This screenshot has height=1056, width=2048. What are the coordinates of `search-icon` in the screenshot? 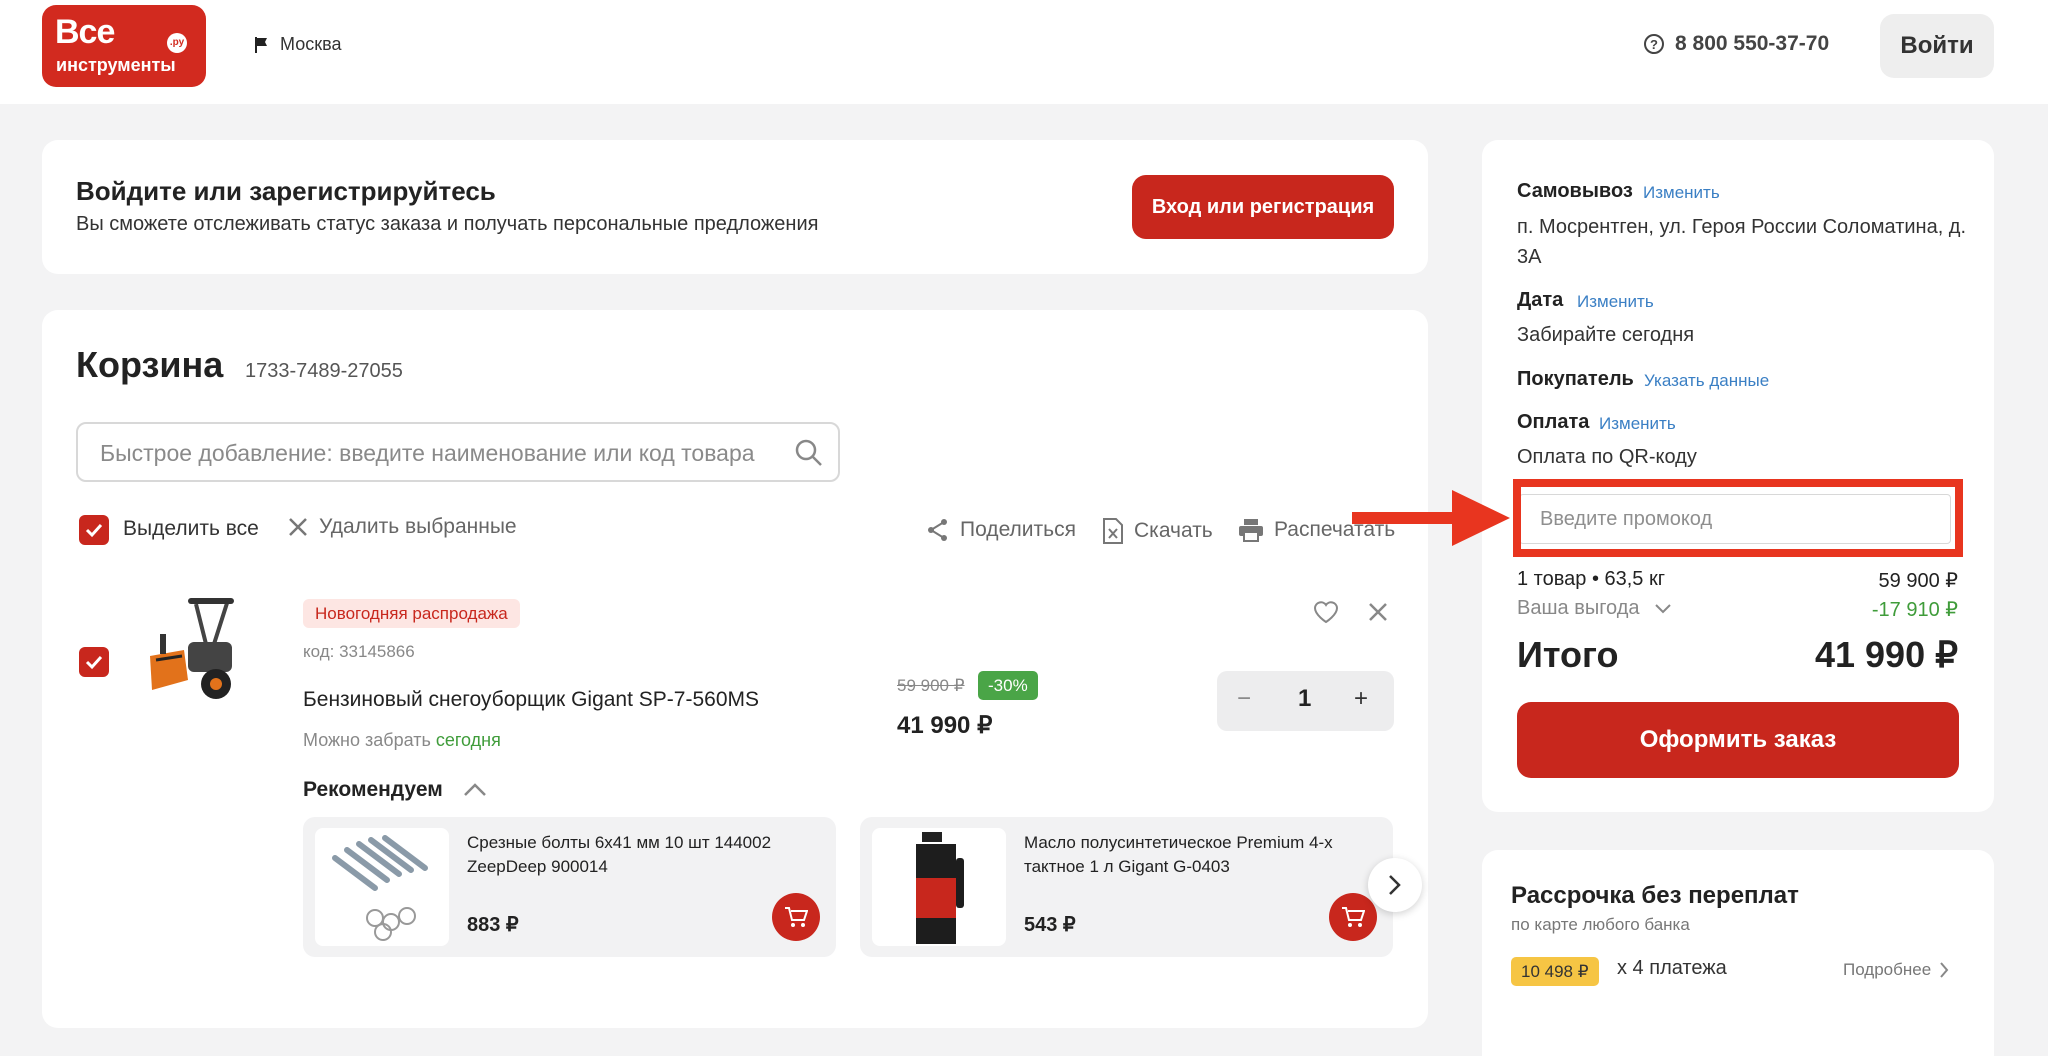 It's located at (809, 453).